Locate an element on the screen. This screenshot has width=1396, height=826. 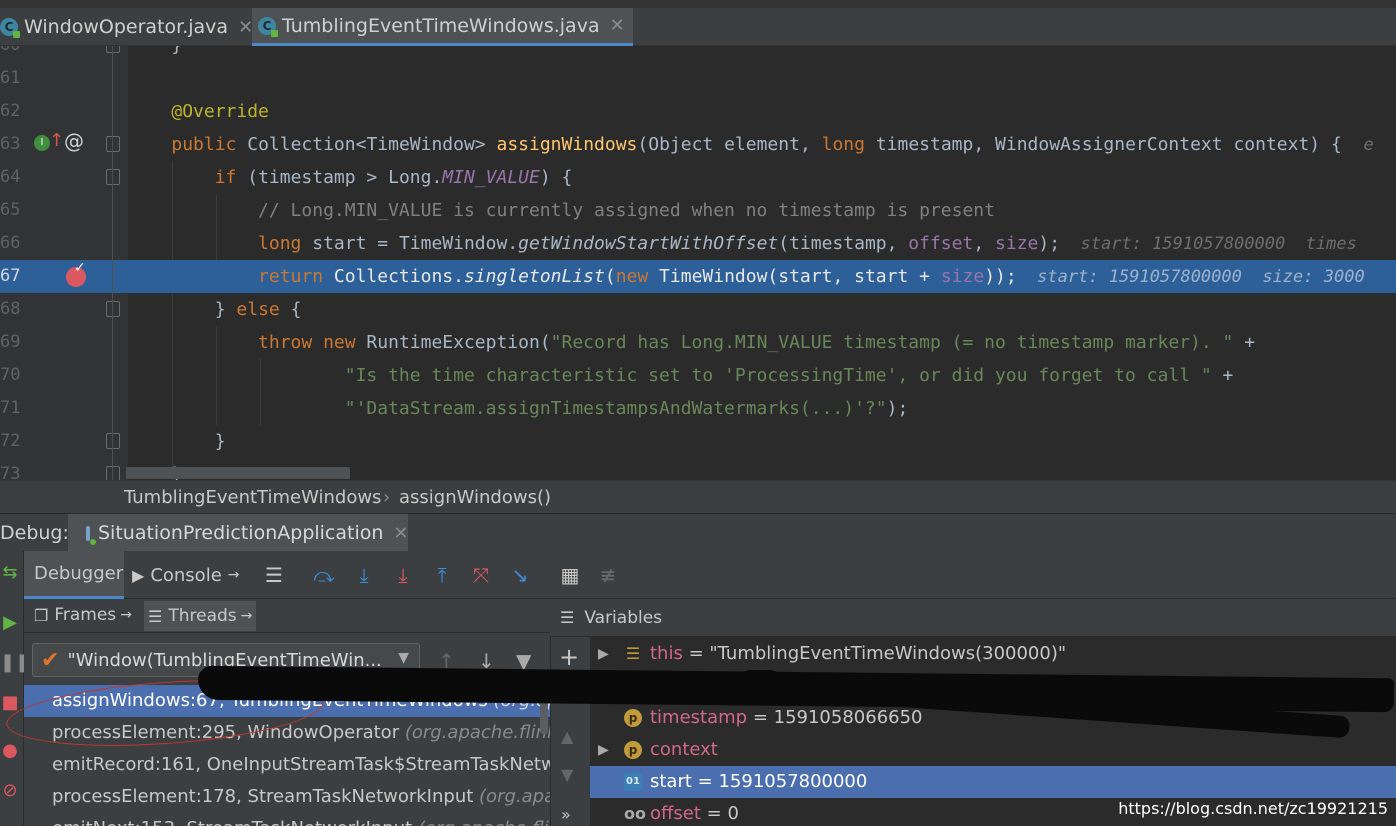
add-watch-icon: + is located at coordinates (569, 657).